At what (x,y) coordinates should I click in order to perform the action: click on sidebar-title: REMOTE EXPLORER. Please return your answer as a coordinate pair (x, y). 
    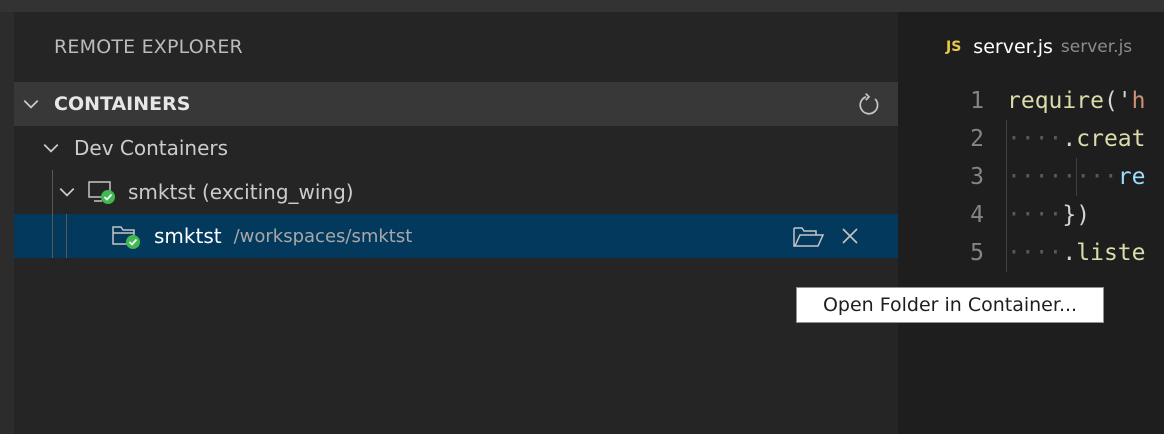
    Looking at the image, I should click on (148, 47).